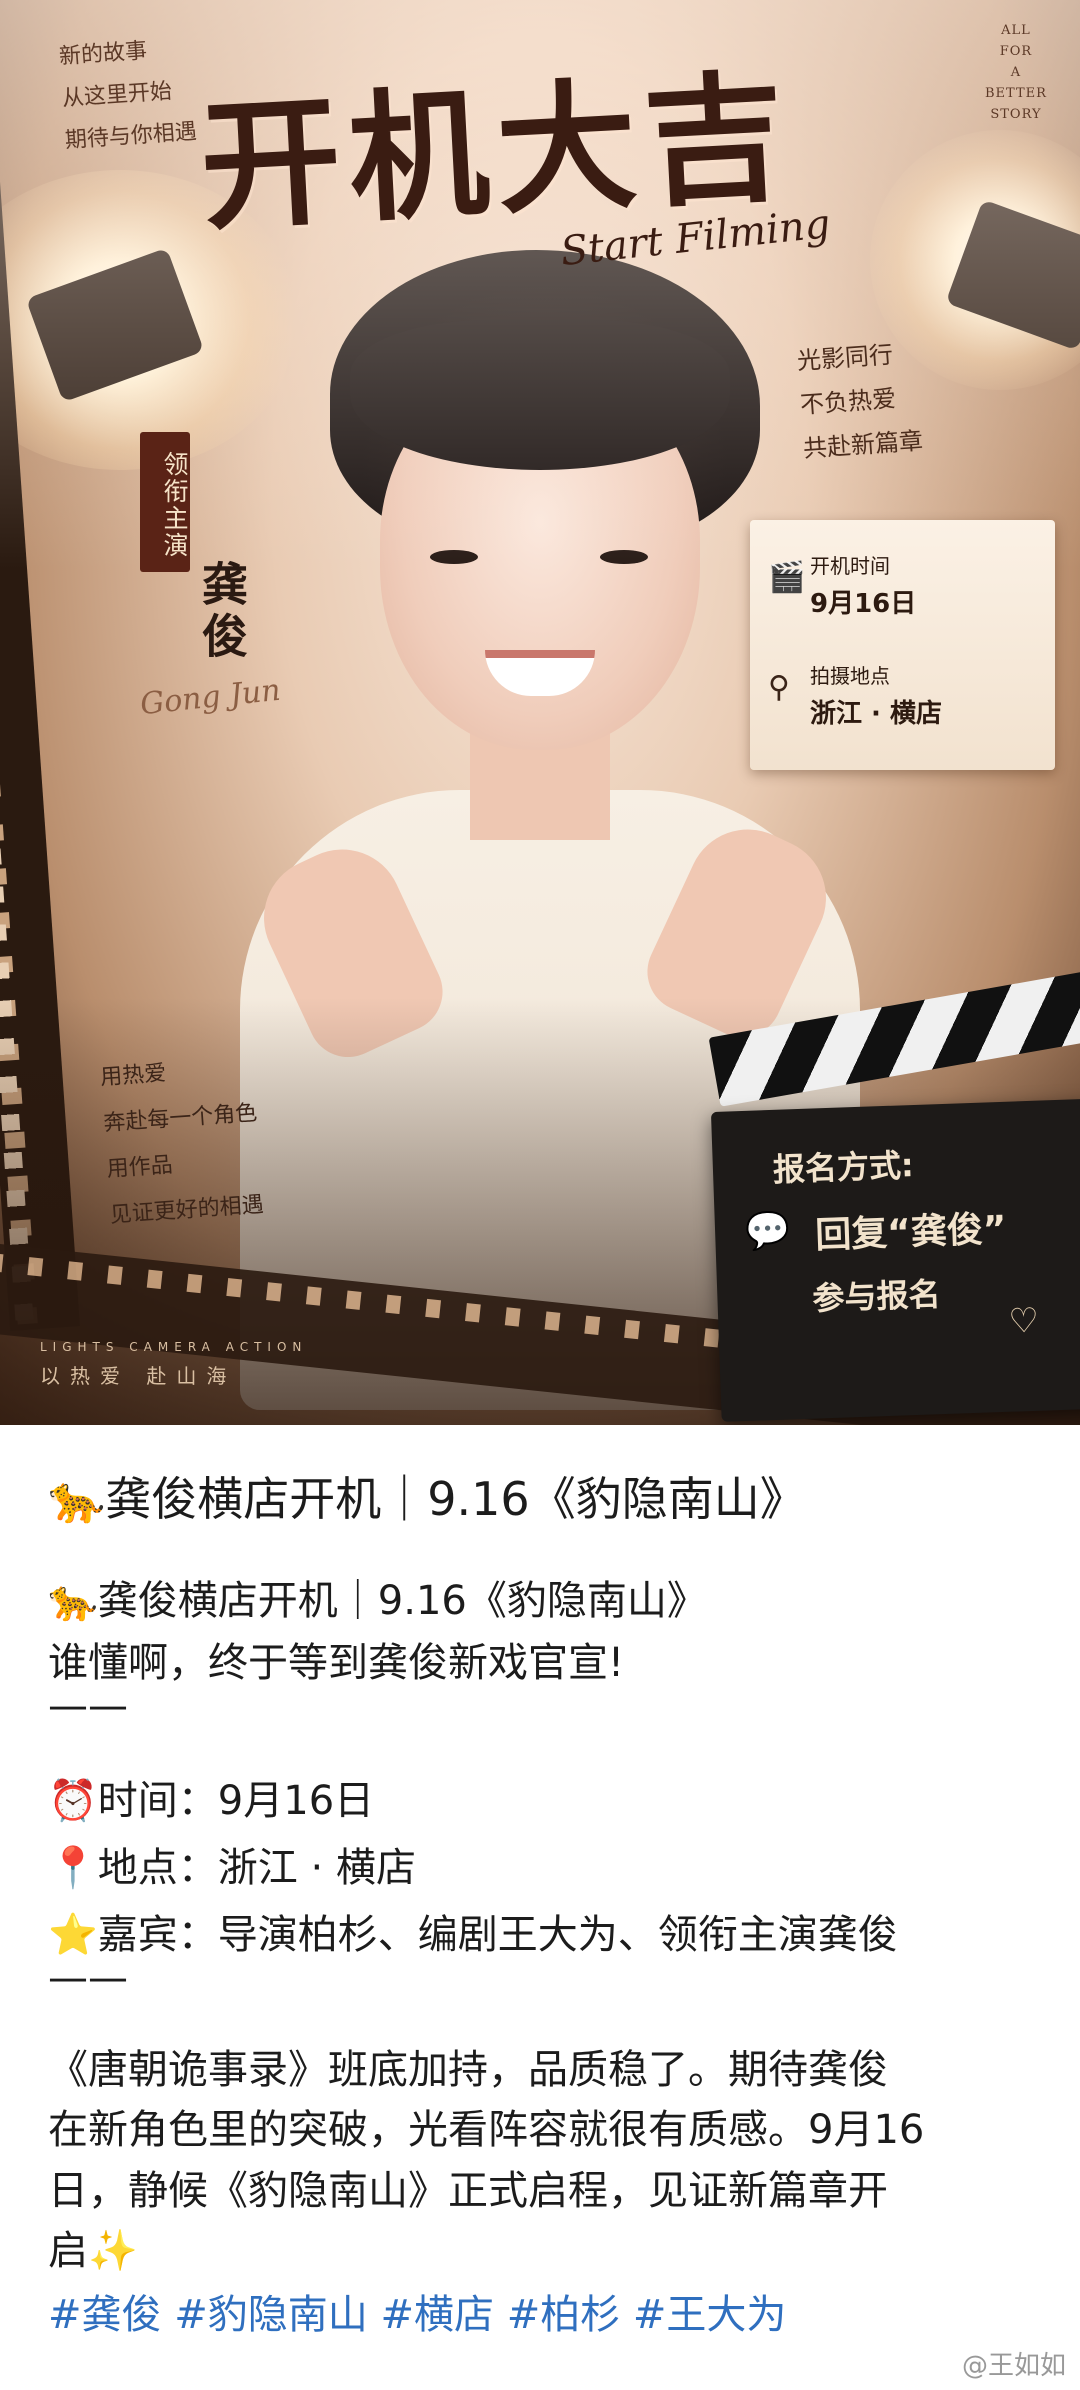  What do you see at coordinates (1013, 2366) in the screenshot?
I see `watermark: @王如如` at bounding box center [1013, 2366].